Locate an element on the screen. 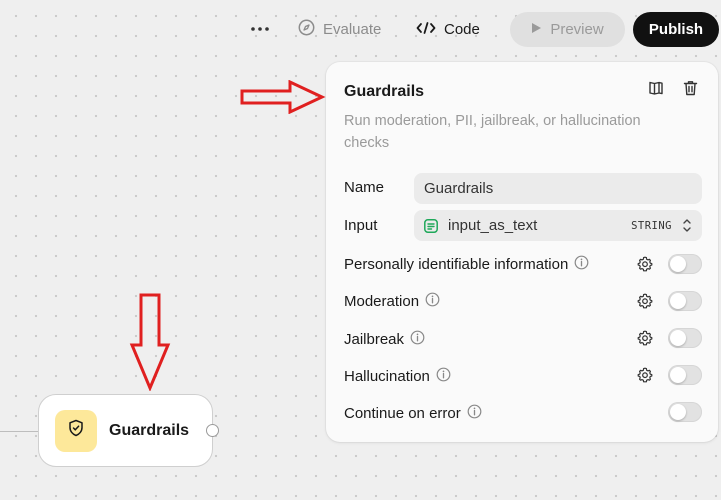 Image resolution: width=721 pixels, height=500 pixels. code-label: Code is located at coordinates (462, 29).